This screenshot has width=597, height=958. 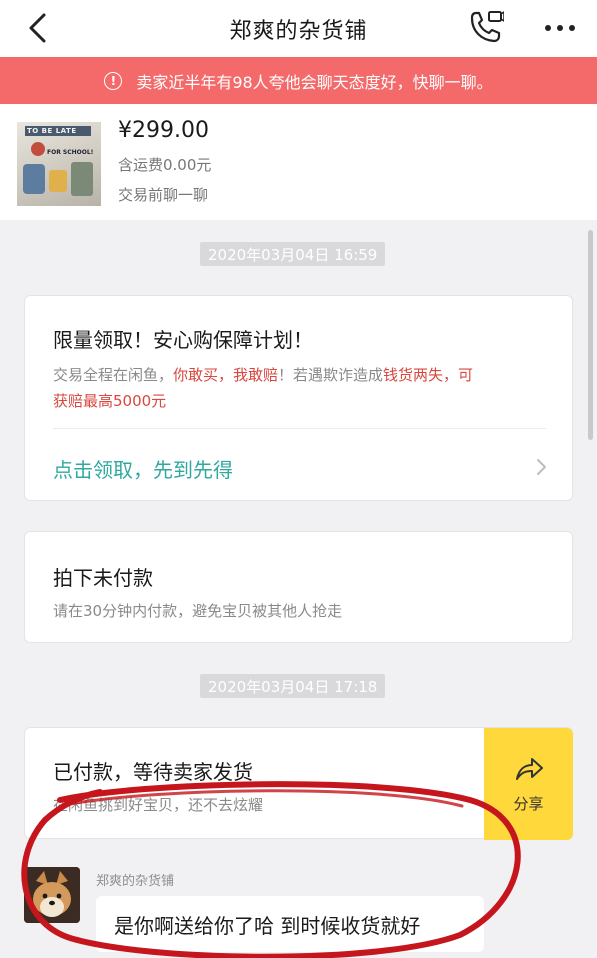 I want to click on phone-button, so click(x=484, y=28).